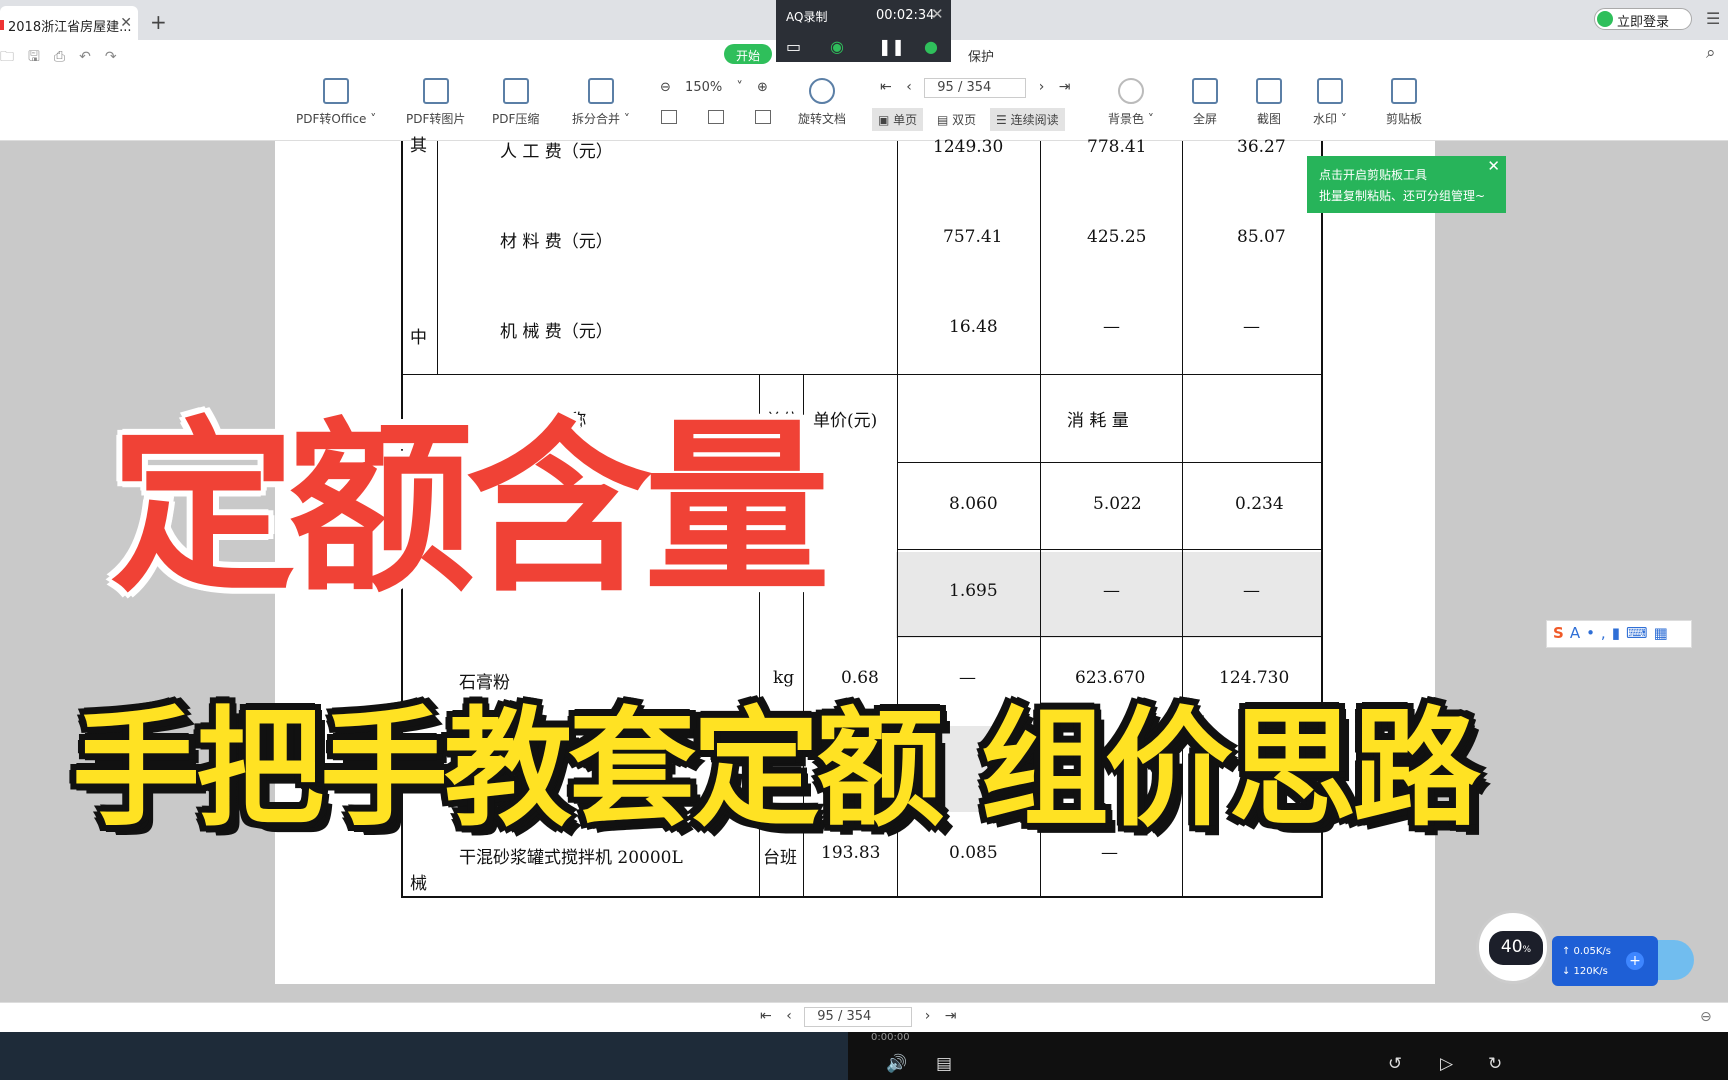 The image size is (1728, 1080). Describe the element at coordinates (1404, 102) in the screenshot. I see `clipboard-button: 剪贴板` at that location.